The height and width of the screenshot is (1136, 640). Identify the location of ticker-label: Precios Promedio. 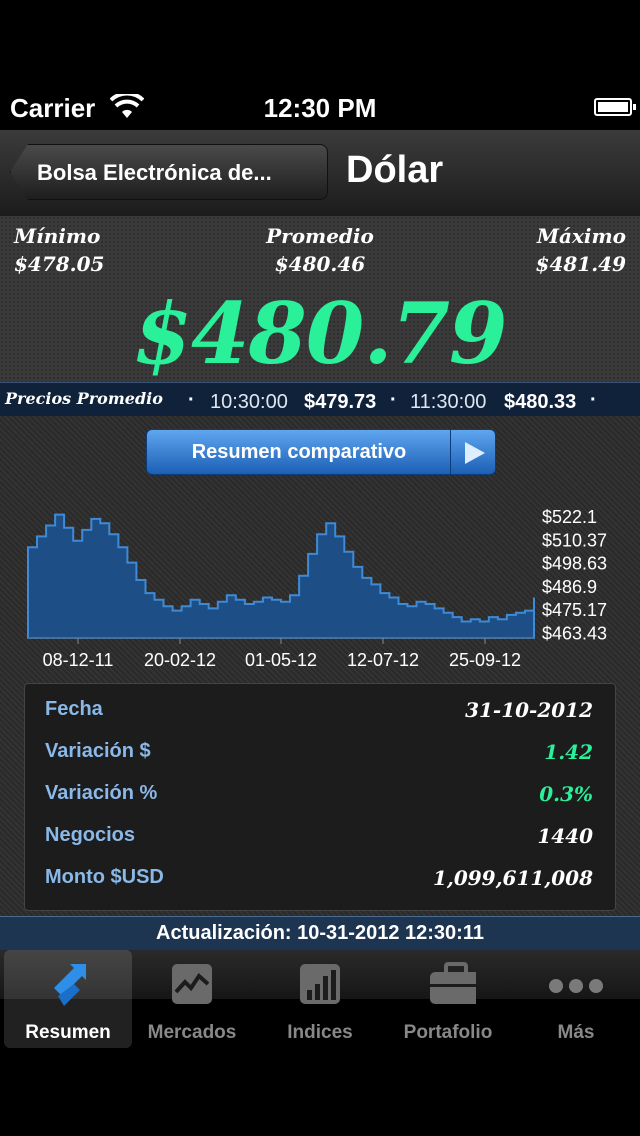
(84, 398).